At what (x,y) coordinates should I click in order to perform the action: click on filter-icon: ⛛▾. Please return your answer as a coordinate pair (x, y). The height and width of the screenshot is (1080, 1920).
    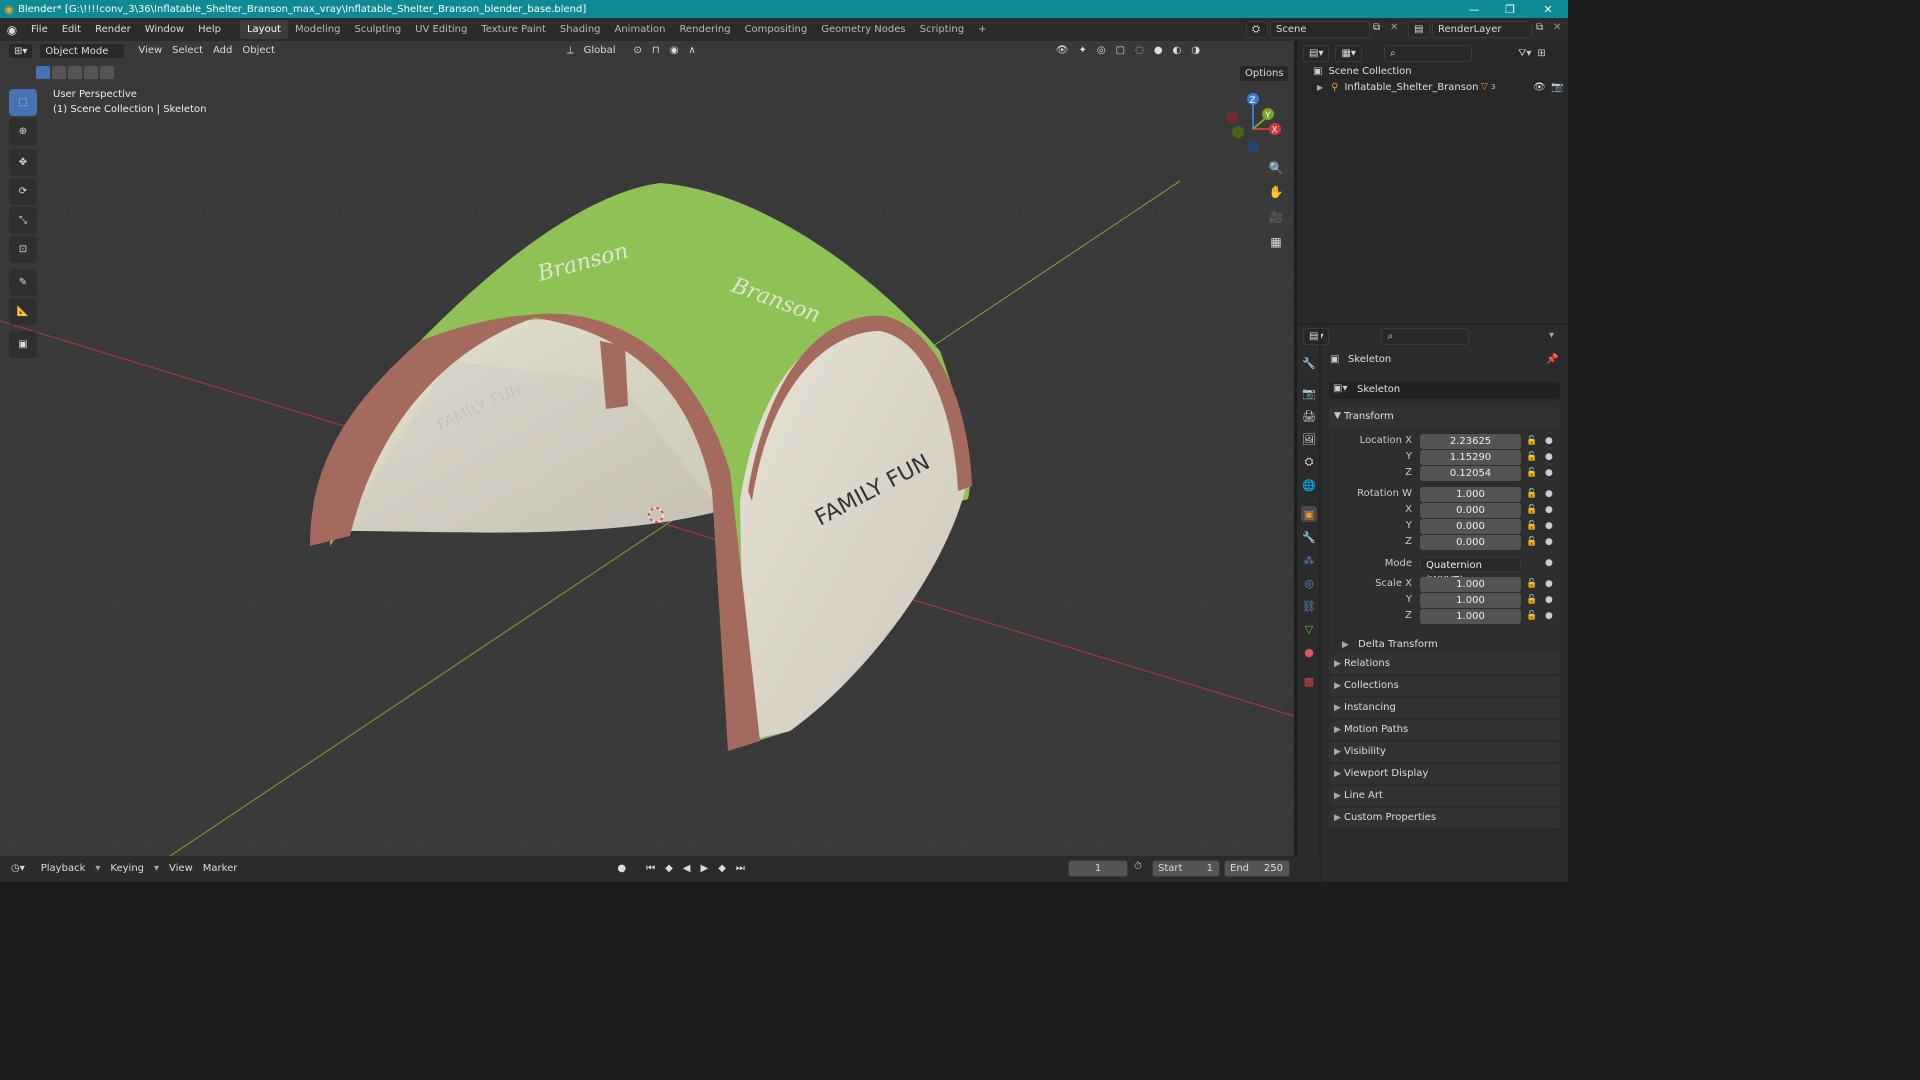
    Looking at the image, I should click on (1524, 53).